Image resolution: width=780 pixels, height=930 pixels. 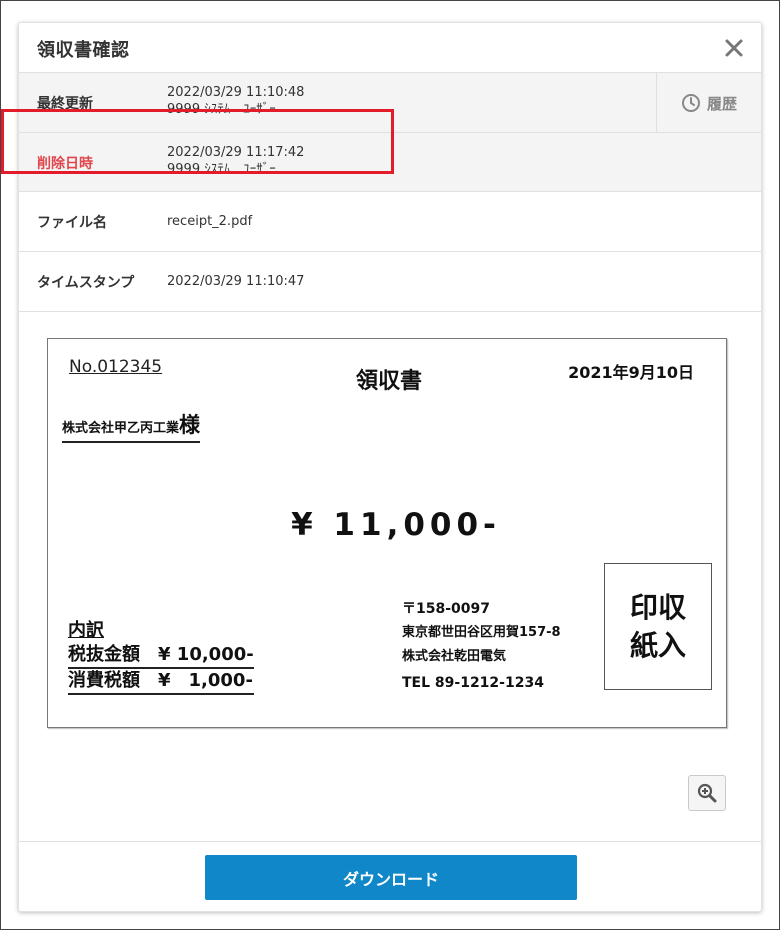 I want to click on history-button: 履歴, so click(x=708, y=103).